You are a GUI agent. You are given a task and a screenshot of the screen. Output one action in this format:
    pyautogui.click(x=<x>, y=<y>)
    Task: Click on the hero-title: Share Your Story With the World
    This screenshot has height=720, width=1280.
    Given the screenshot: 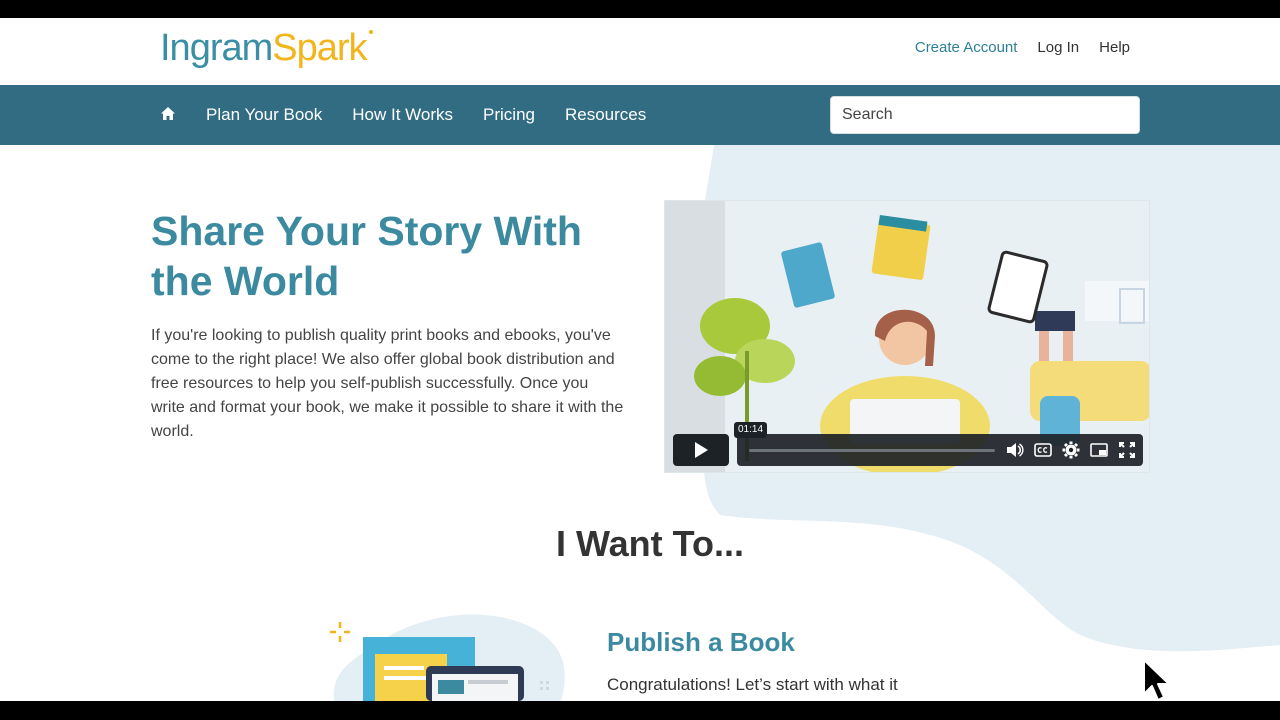 What is the action you would take?
    pyautogui.click(x=366, y=256)
    